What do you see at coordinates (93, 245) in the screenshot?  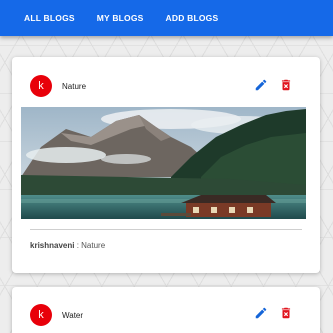 I see `category-name: Nature` at bounding box center [93, 245].